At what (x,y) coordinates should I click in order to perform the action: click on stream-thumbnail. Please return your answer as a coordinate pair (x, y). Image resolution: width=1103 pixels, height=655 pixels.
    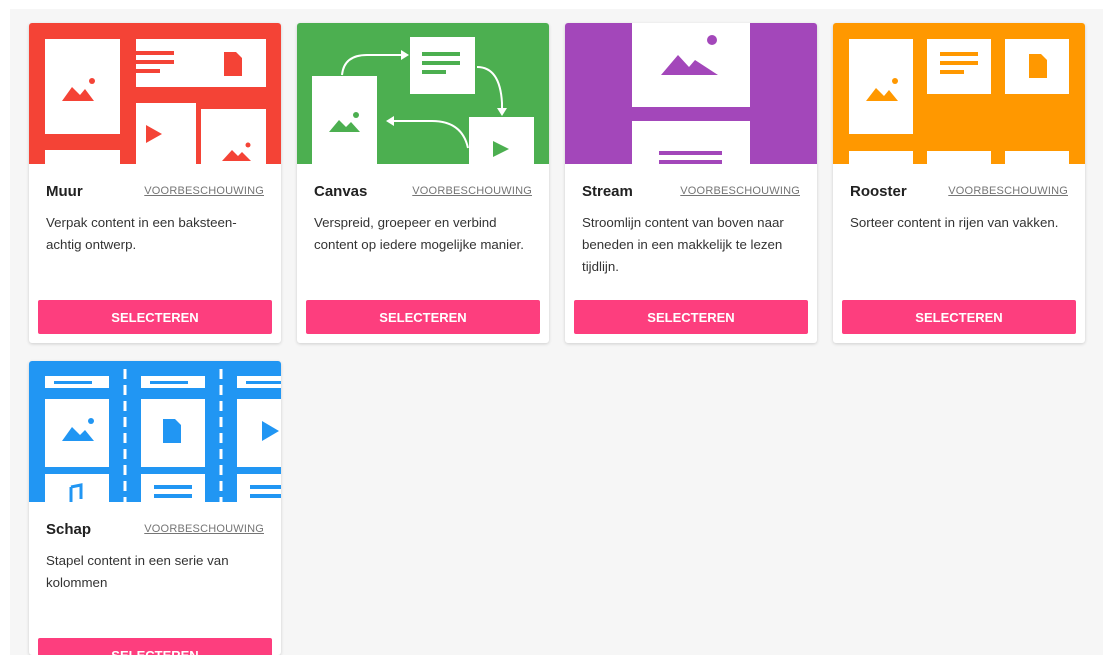
    Looking at the image, I should click on (691, 93).